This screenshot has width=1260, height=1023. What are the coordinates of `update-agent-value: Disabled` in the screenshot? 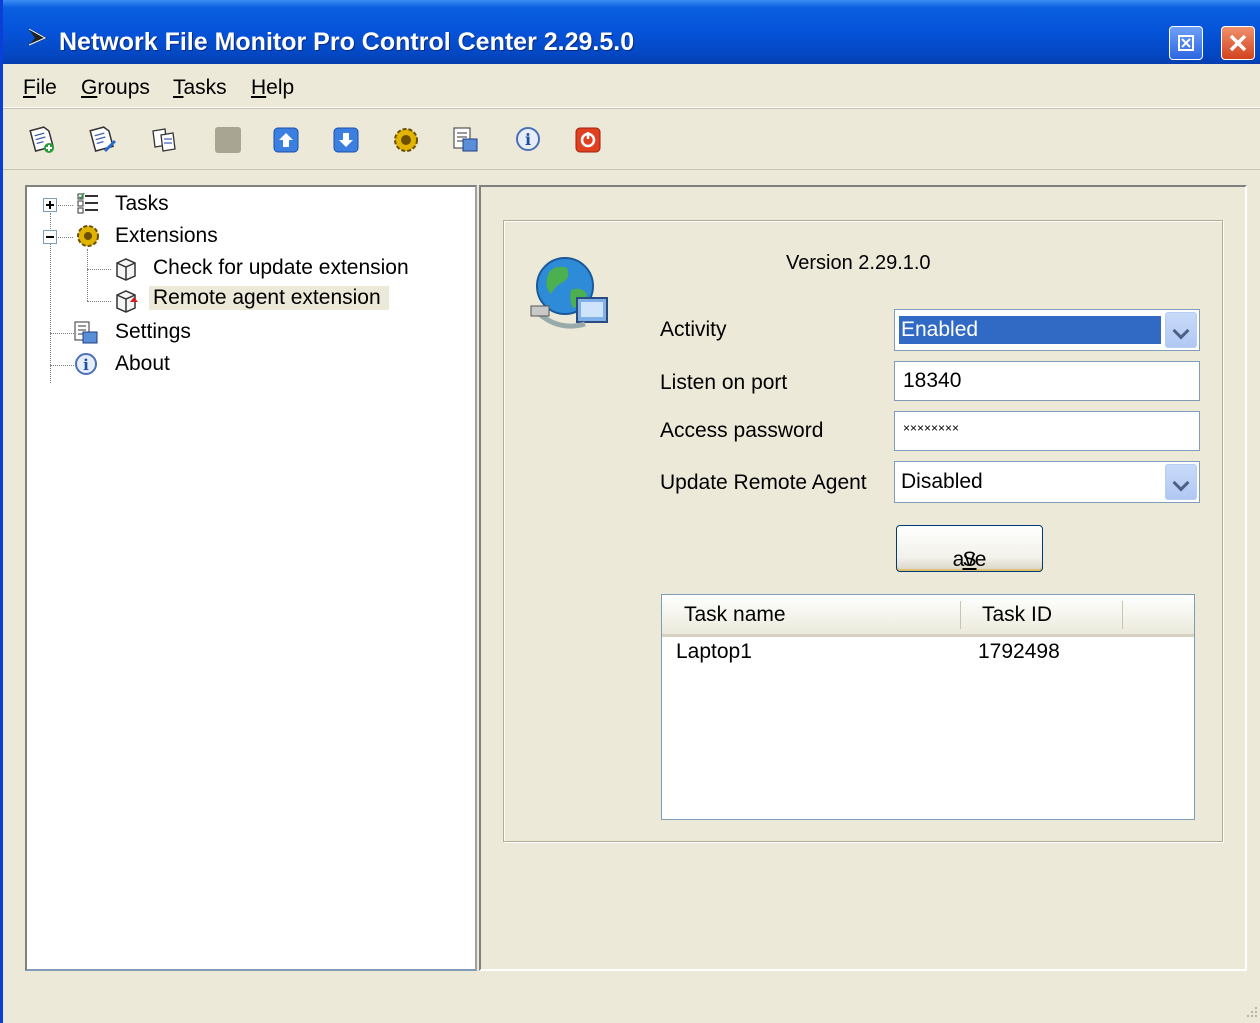 It's located at (942, 481).